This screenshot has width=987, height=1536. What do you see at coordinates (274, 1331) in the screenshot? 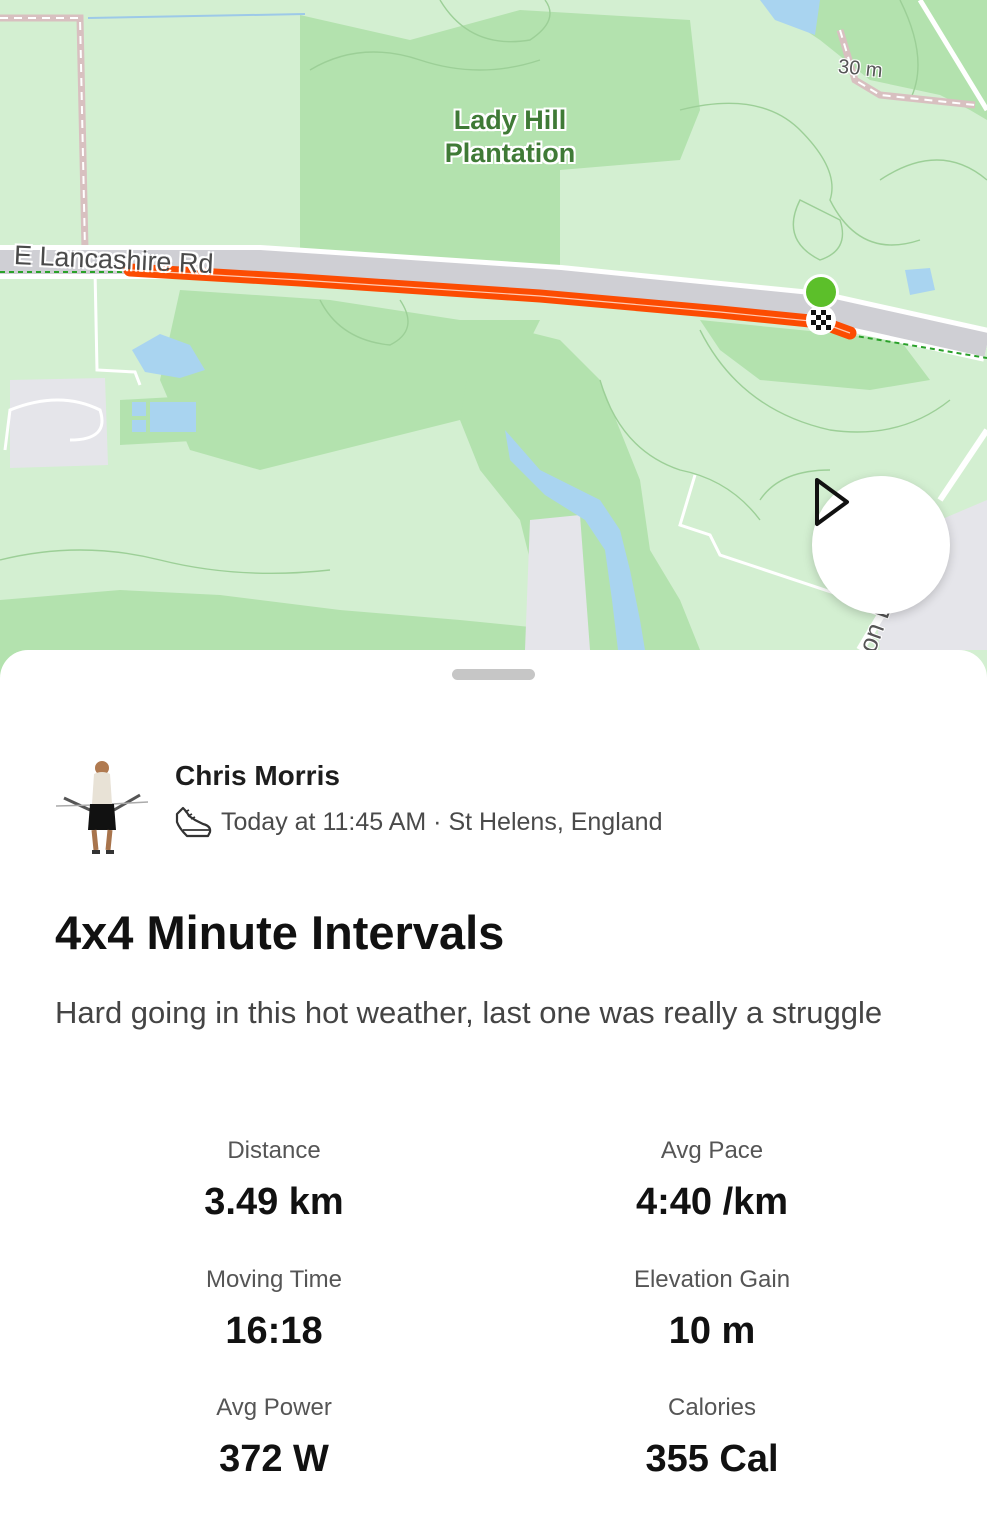
I see `stat-value: 16:18` at bounding box center [274, 1331].